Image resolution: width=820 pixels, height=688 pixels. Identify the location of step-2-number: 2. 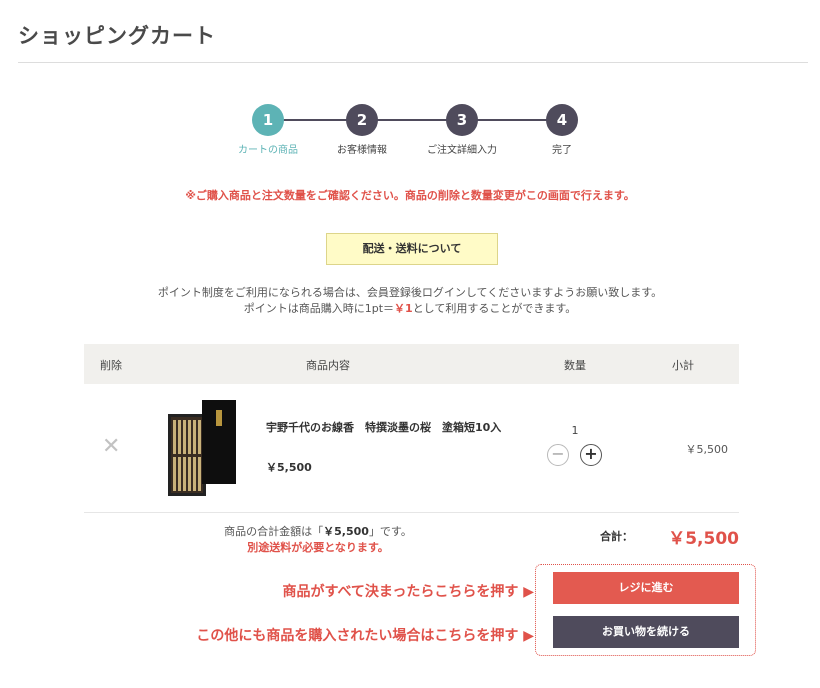
(362, 120).